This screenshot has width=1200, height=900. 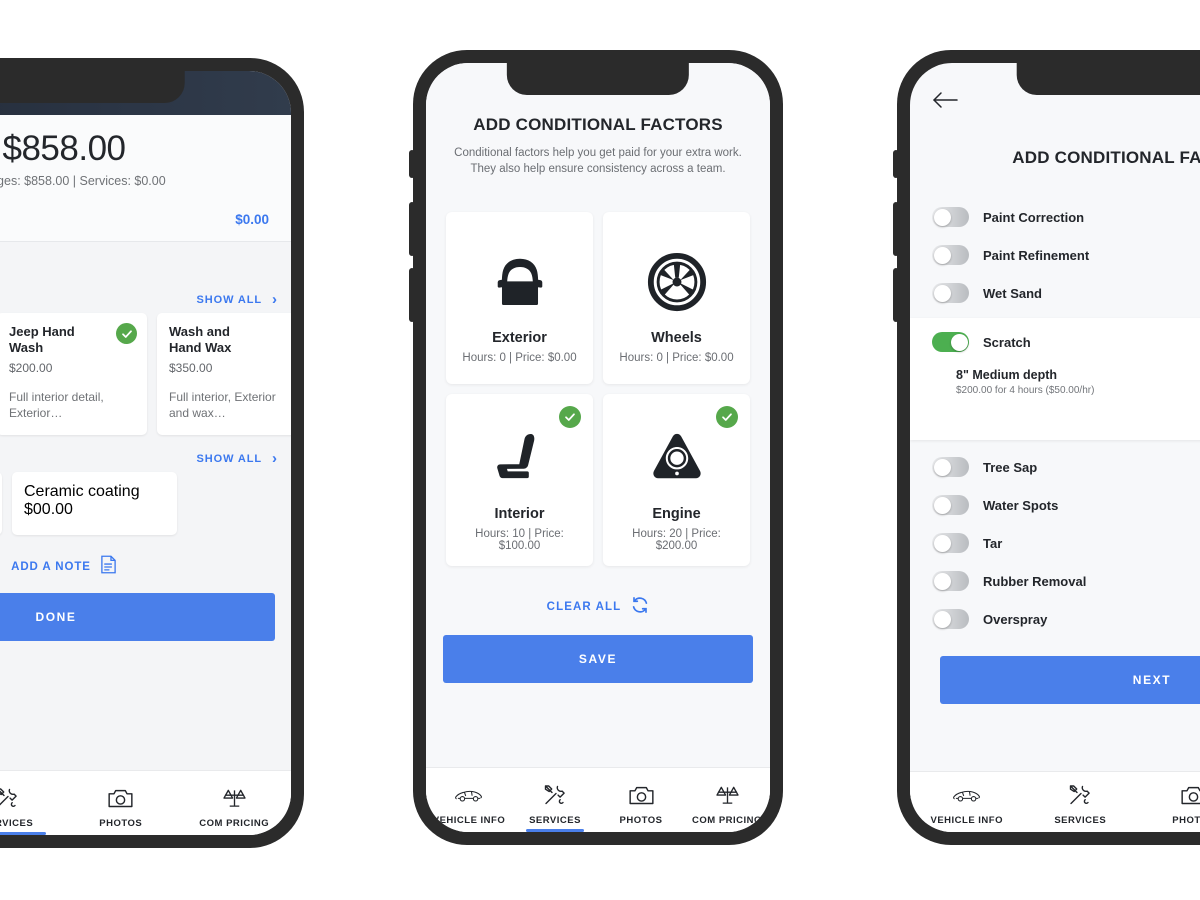 I want to click on factor-row-tree-sap: Tree Sap, so click(x=1055, y=467).